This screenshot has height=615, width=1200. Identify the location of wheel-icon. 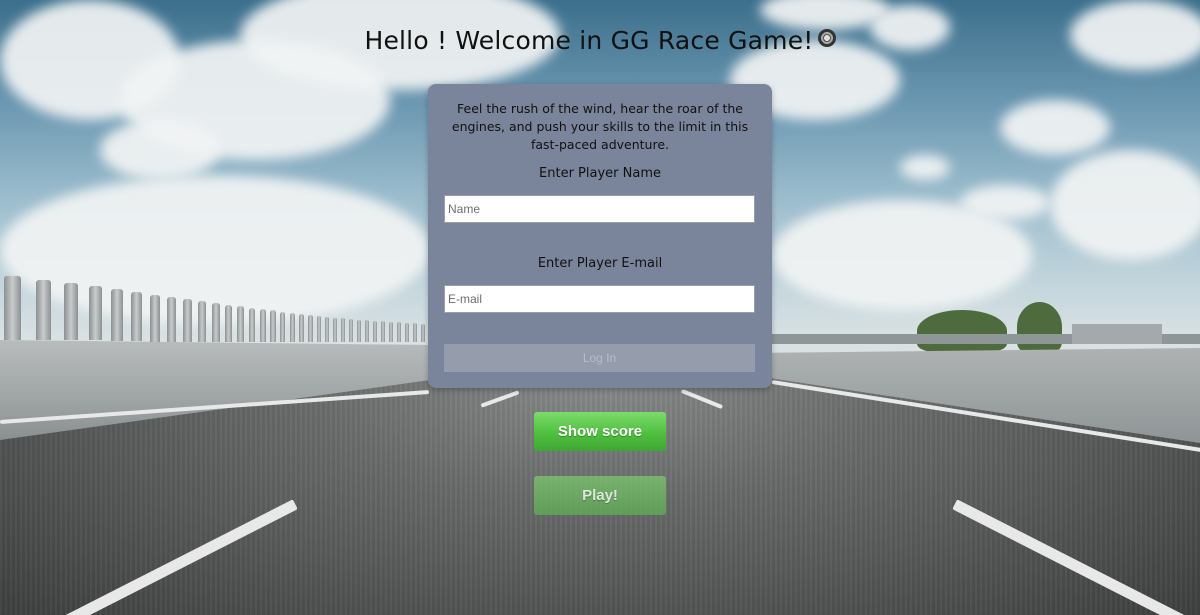
(826, 38).